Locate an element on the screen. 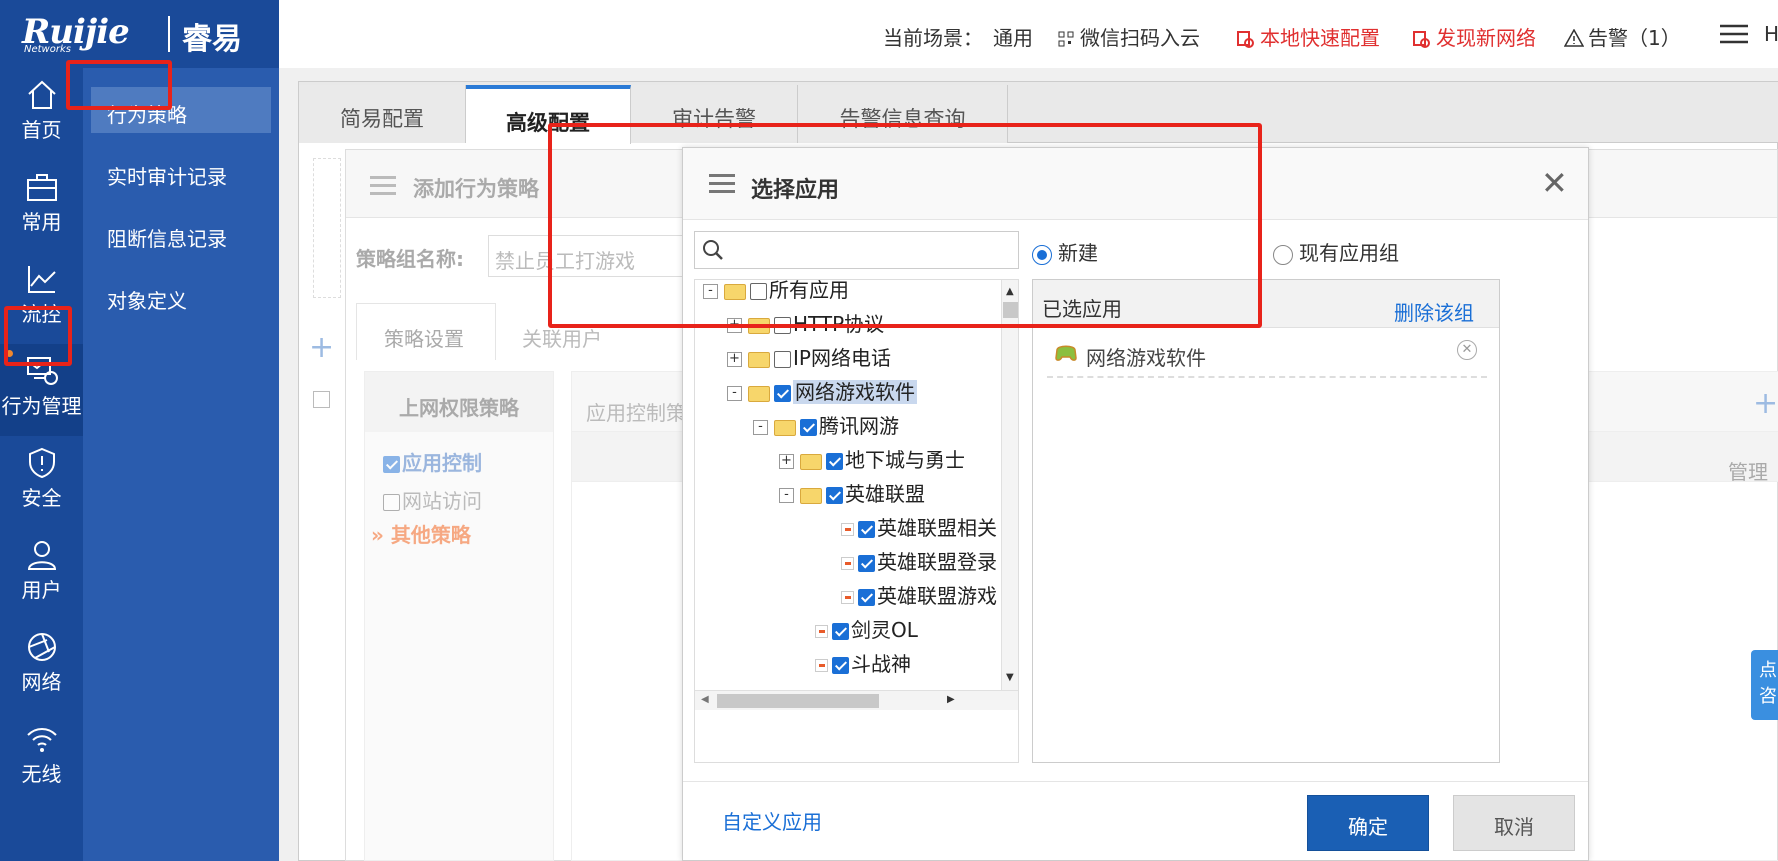  secondary-menu: 行为策略 实时审计记录 阻断信息记录 对象定义 is located at coordinates (181, 464).